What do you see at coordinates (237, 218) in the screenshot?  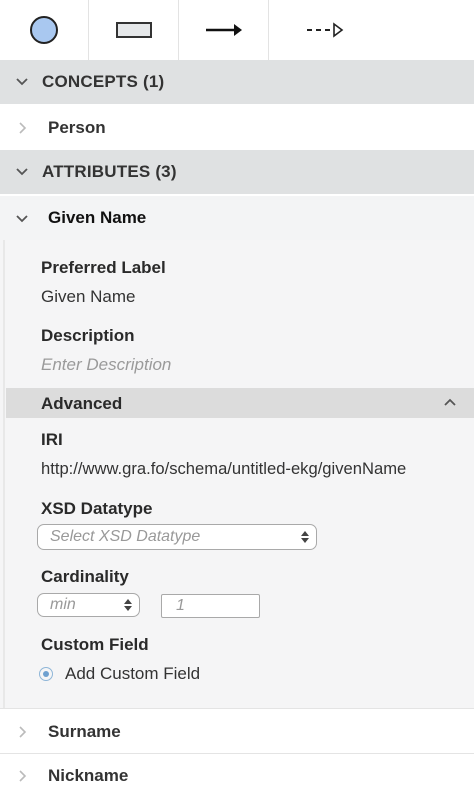 I see `attribute-item-given-name: Given Name` at bounding box center [237, 218].